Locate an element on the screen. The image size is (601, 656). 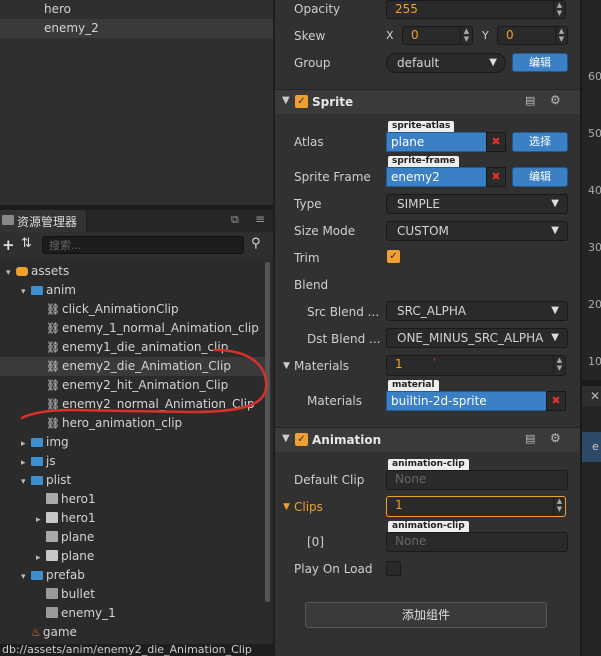
asset-tree-item: bullet is located at coordinates (65, 594).